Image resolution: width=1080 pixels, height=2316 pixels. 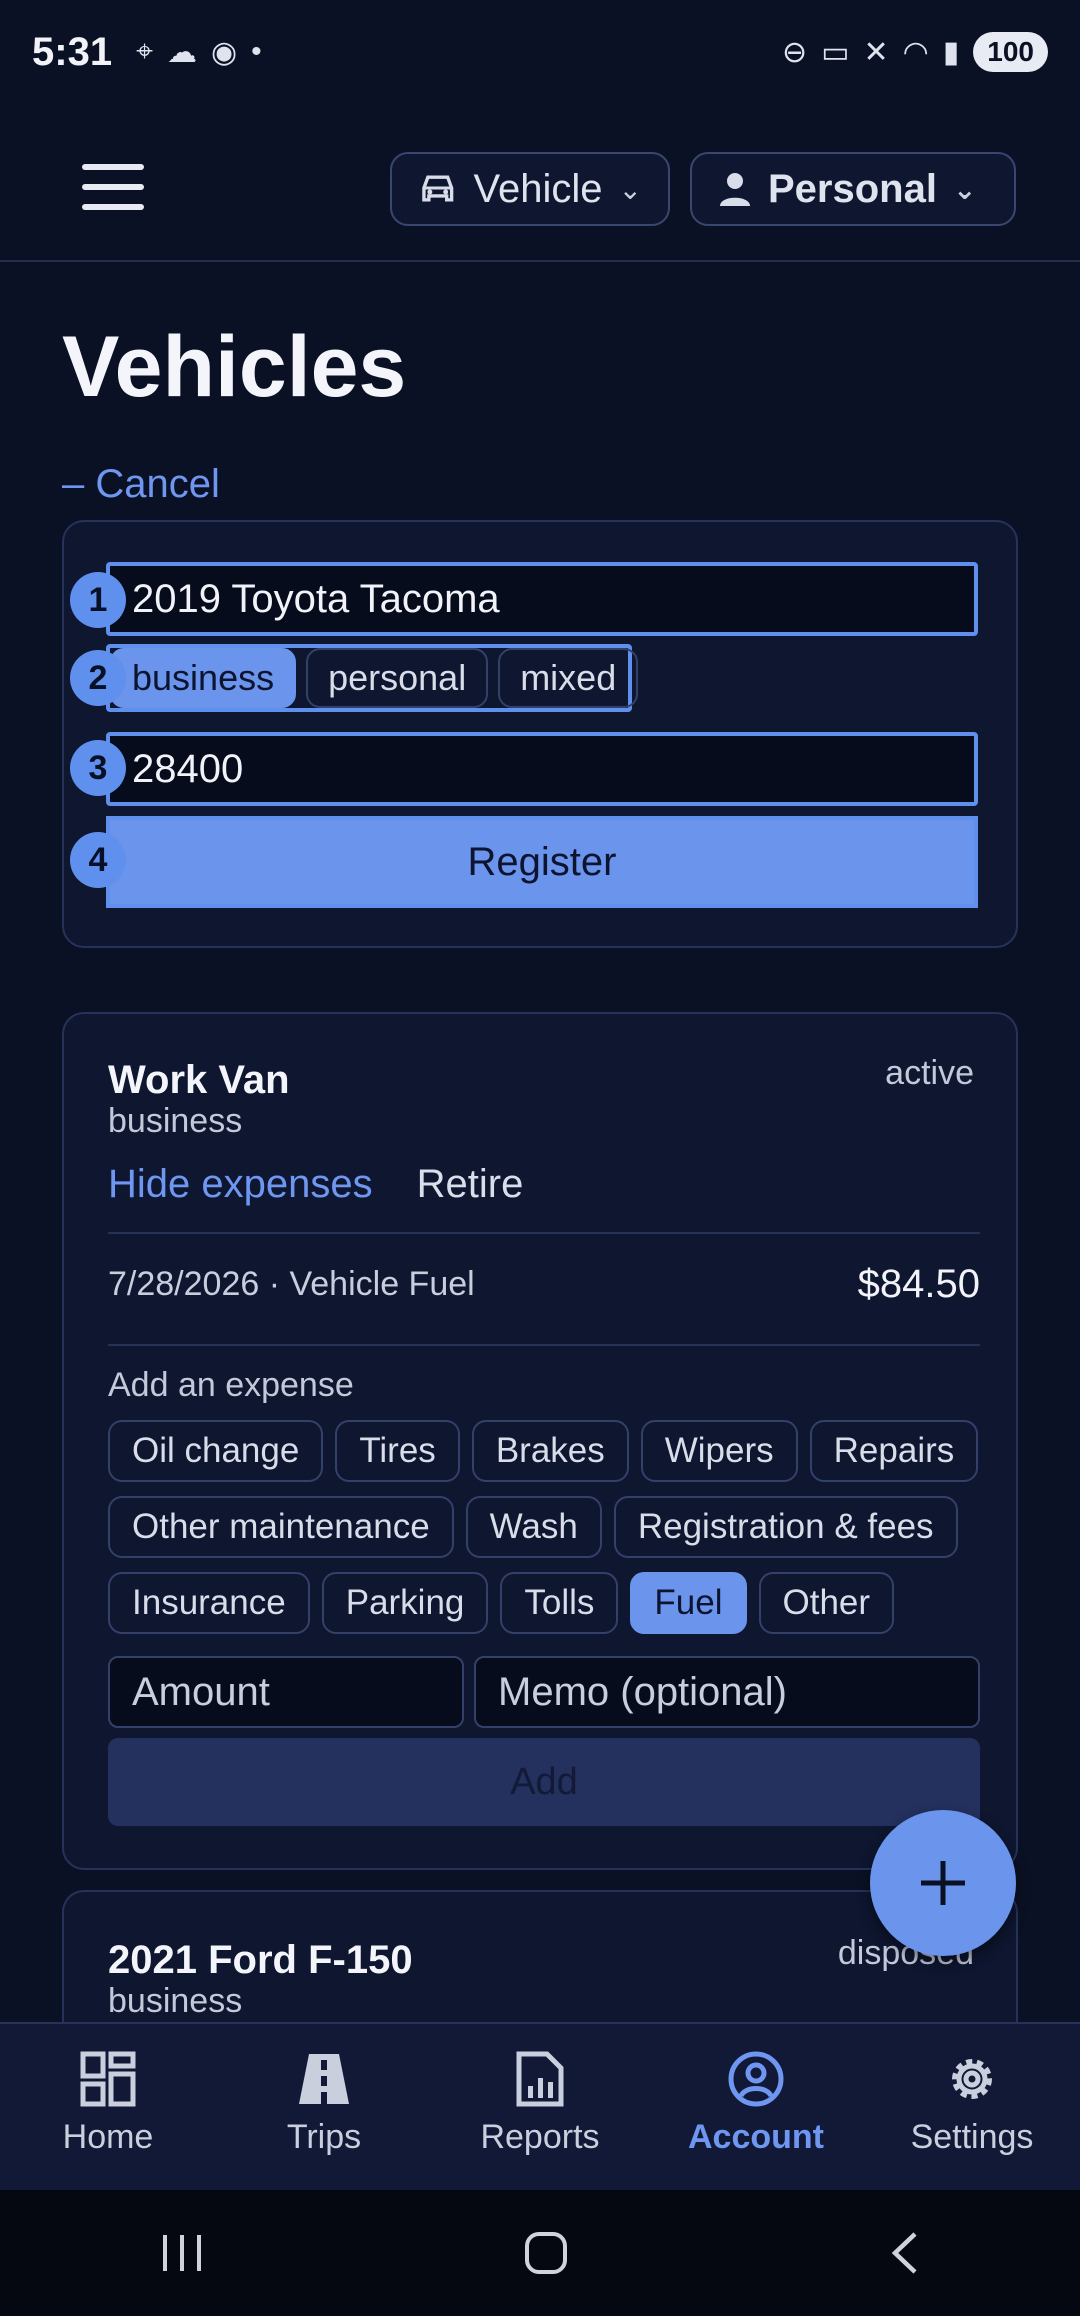 I want to click on category-chip: Other maintenance, so click(x=281, y=1527).